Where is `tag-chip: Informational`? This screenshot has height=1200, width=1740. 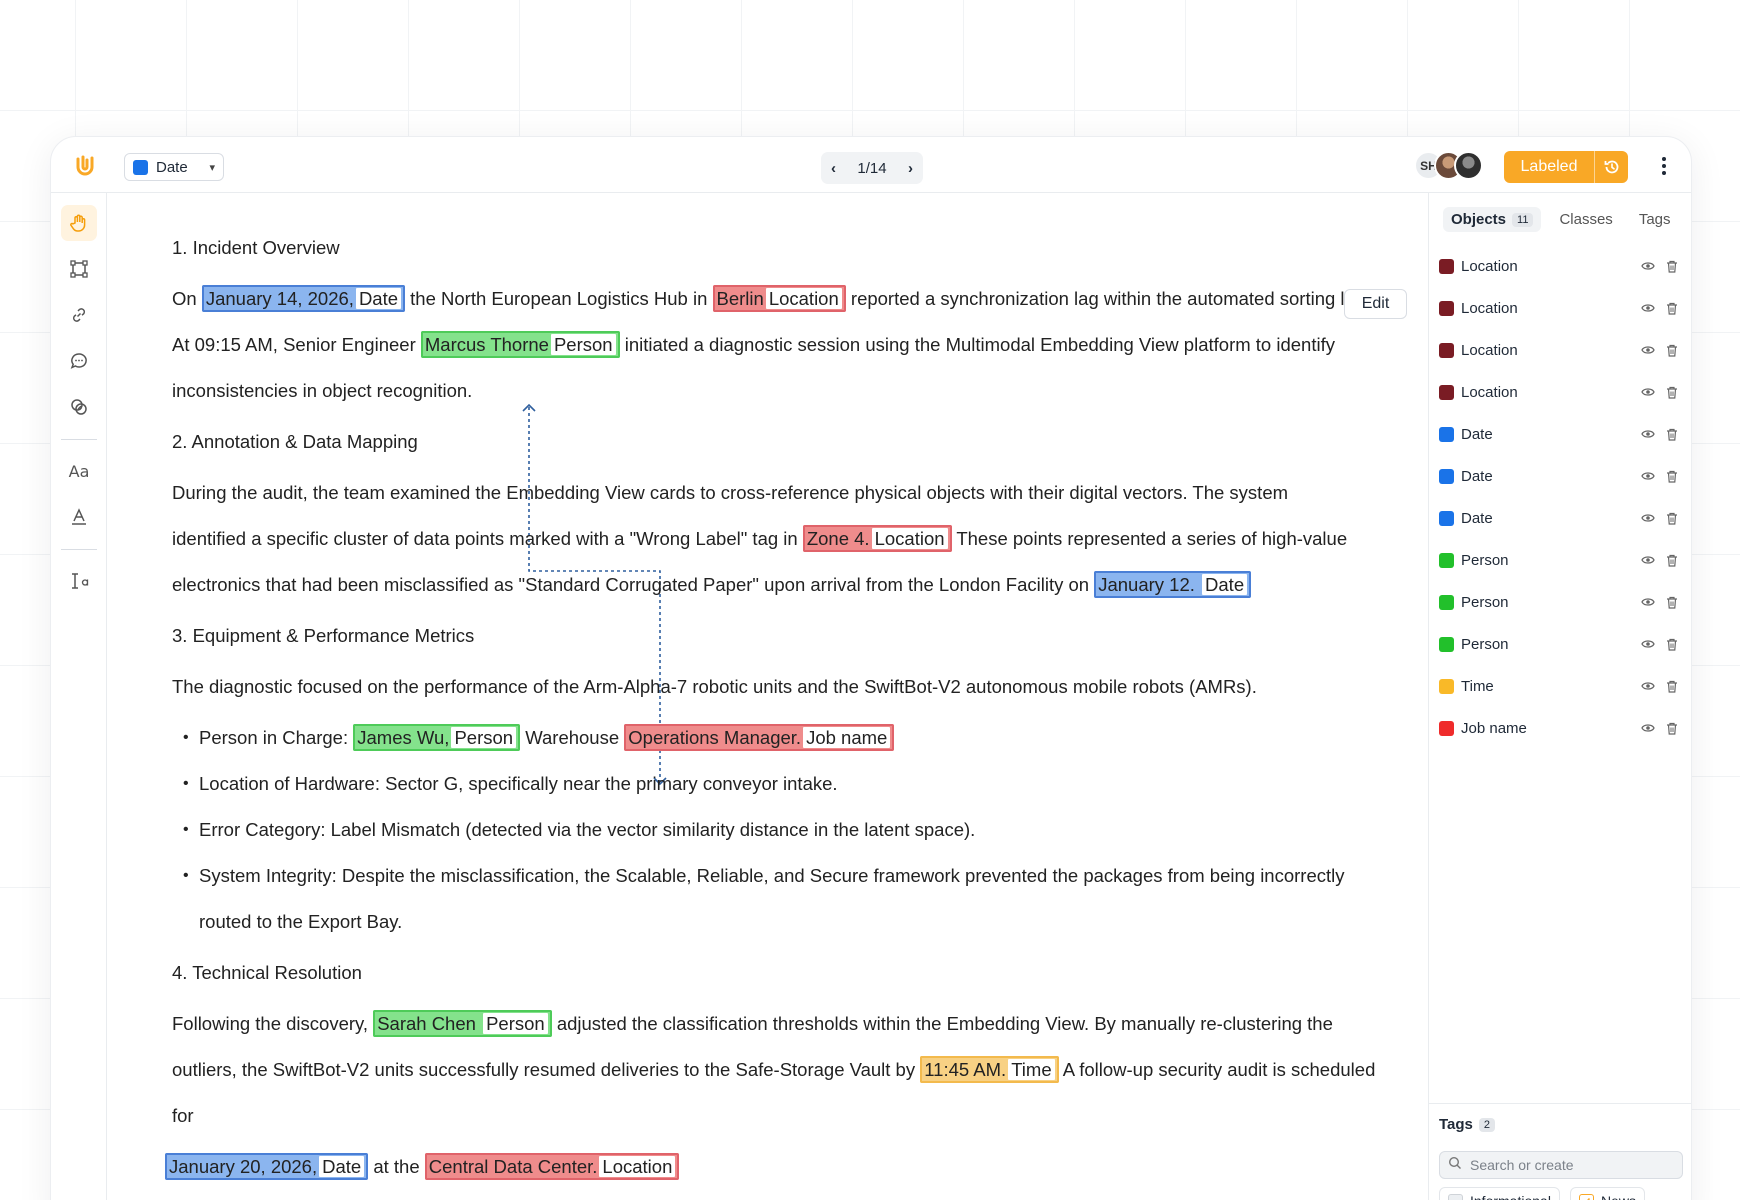
tag-chip: Informational is located at coordinates (1499, 1193).